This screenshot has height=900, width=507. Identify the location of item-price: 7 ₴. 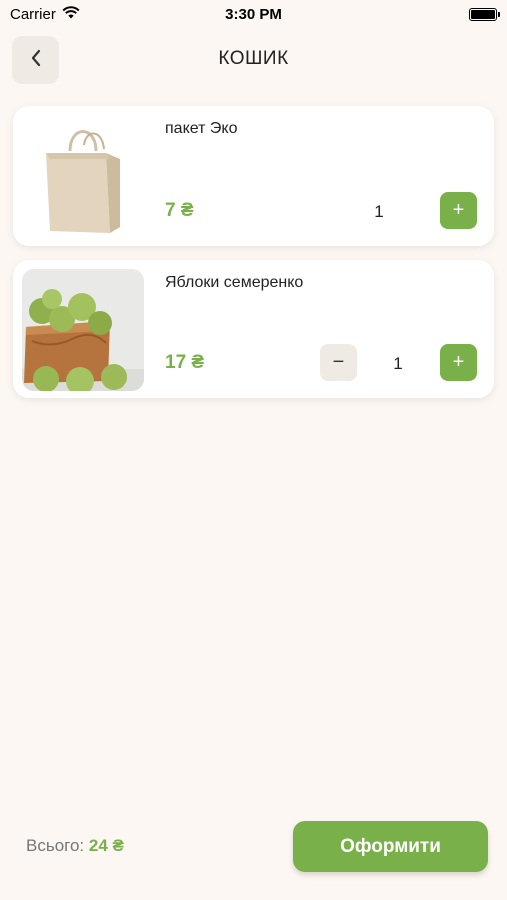
(179, 210).